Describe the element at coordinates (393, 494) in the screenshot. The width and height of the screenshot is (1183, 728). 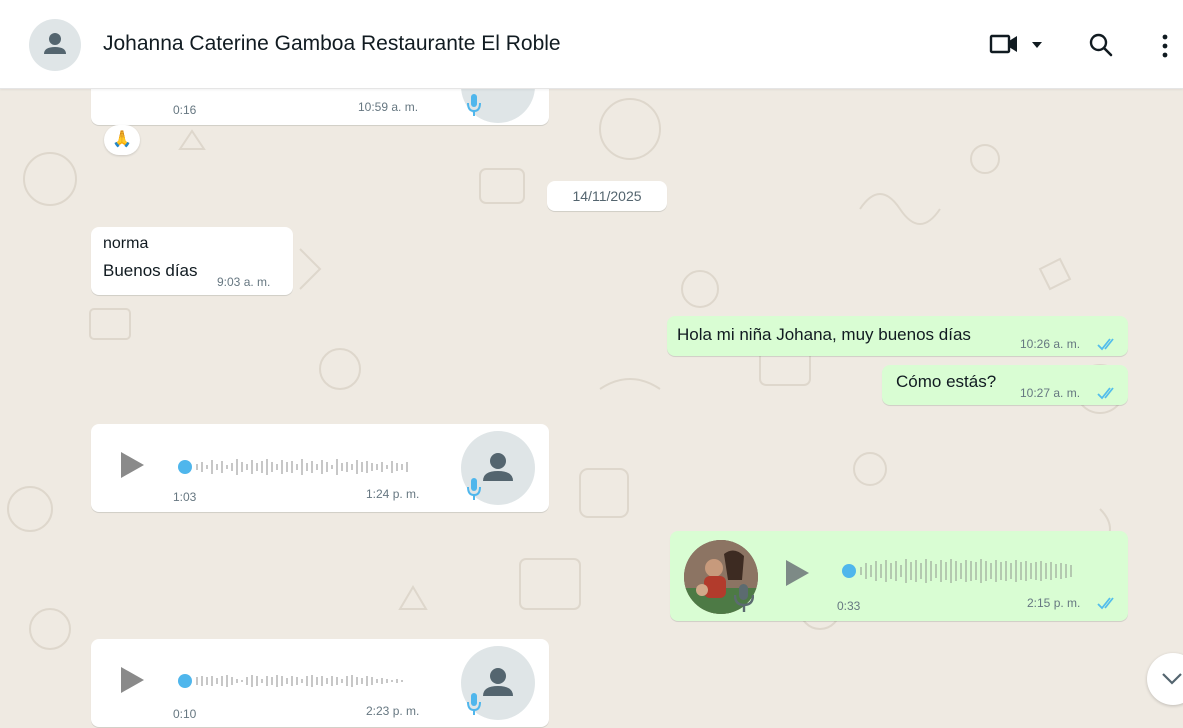
I see `message-time: 1:24 p. m.` at that location.